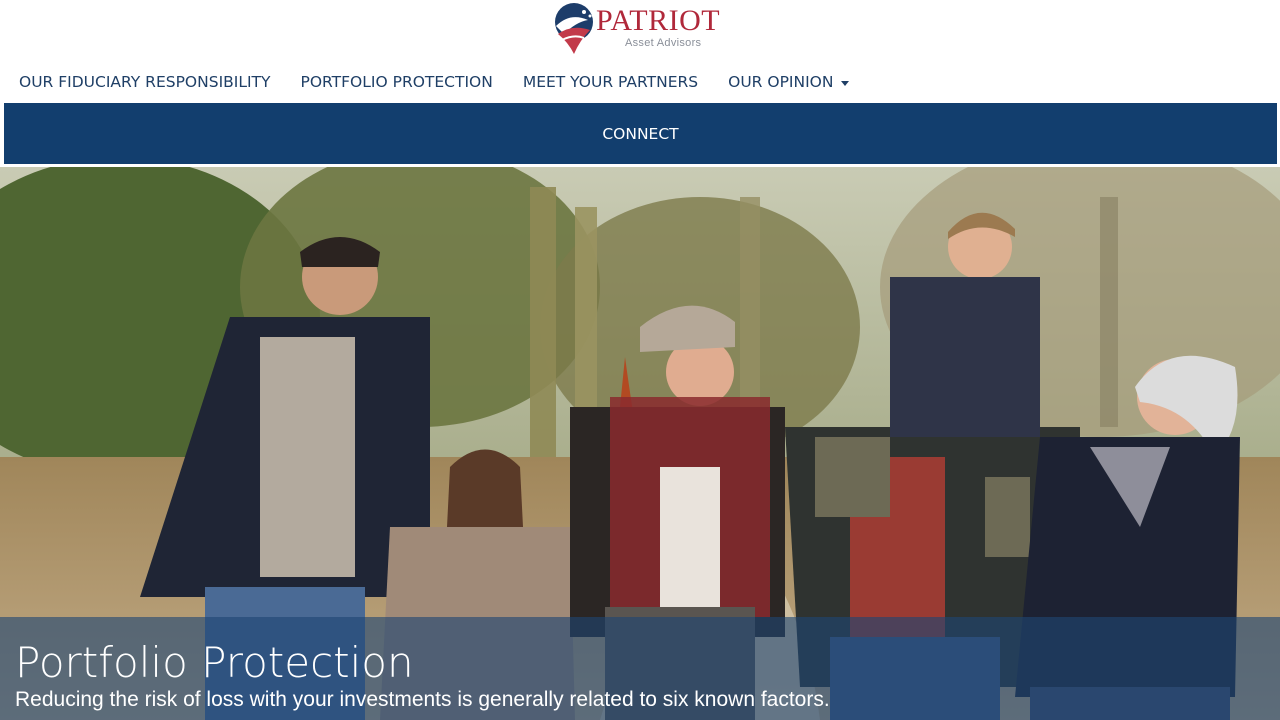 The height and width of the screenshot is (720, 1280). Describe the element at coordinates (781, 82) in the screenshot. I see `nav-item-label: OUR OPINION` at that location.